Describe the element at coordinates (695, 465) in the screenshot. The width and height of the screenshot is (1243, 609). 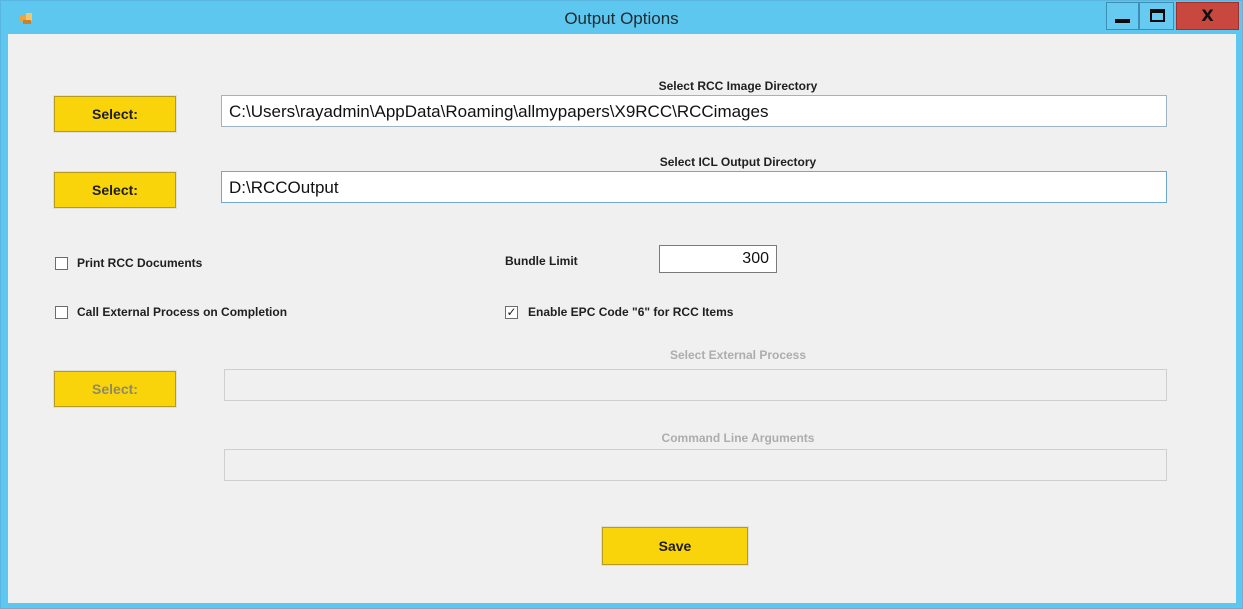
I see `command-args-field` at that location.